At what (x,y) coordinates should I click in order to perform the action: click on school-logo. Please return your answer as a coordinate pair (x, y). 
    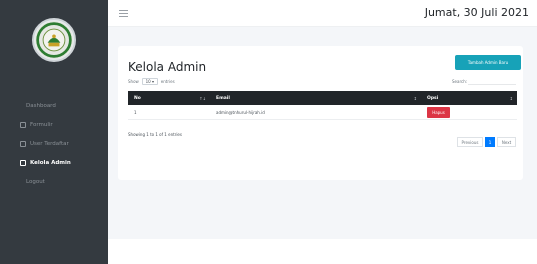
    Looking at the image, I should click on (54, 40).